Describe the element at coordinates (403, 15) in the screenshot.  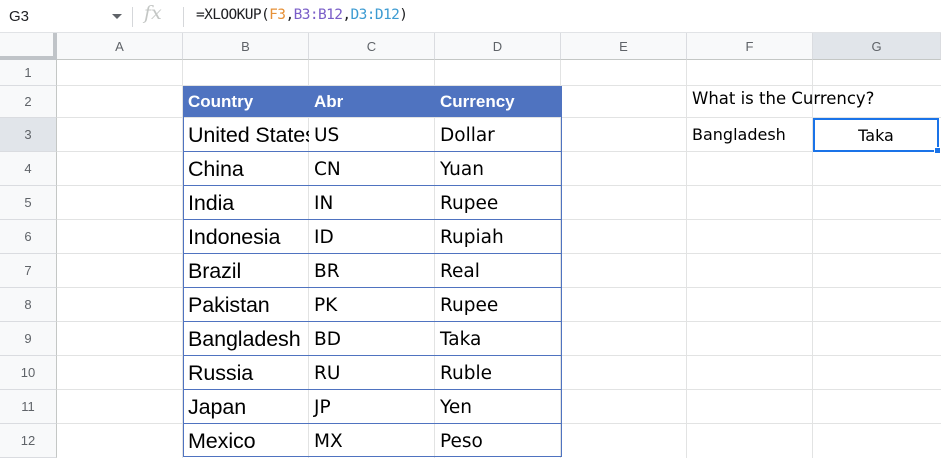
I see `formula-suffix: )` at that location.